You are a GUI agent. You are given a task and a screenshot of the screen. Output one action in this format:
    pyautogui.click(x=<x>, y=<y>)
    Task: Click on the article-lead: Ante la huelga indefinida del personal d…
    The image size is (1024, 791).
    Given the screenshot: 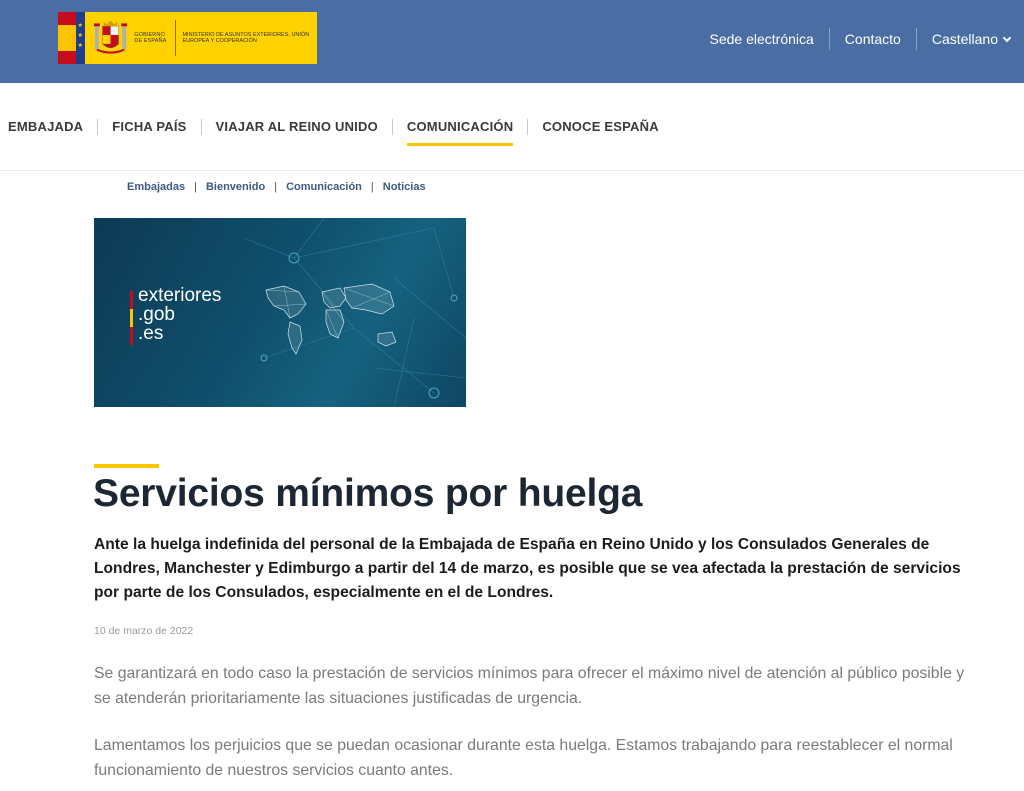 What is the action you would take?
    pyautogui.click(x=527, y=568)
    